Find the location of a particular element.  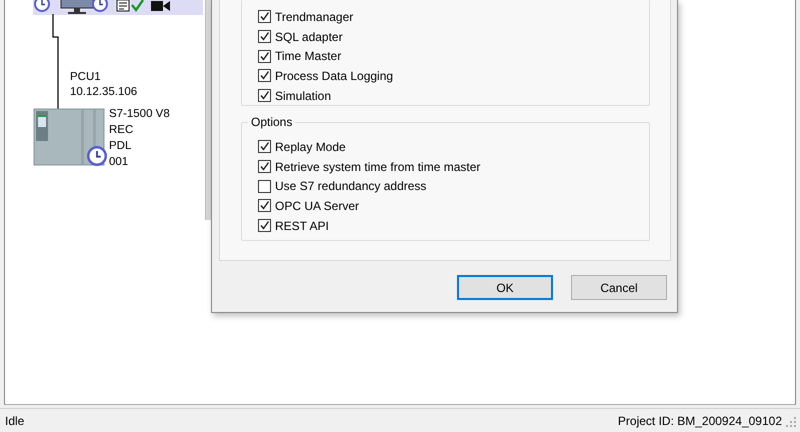

project-id: Project ID: BM_200924_09102 is located at coordinates (700, 421).